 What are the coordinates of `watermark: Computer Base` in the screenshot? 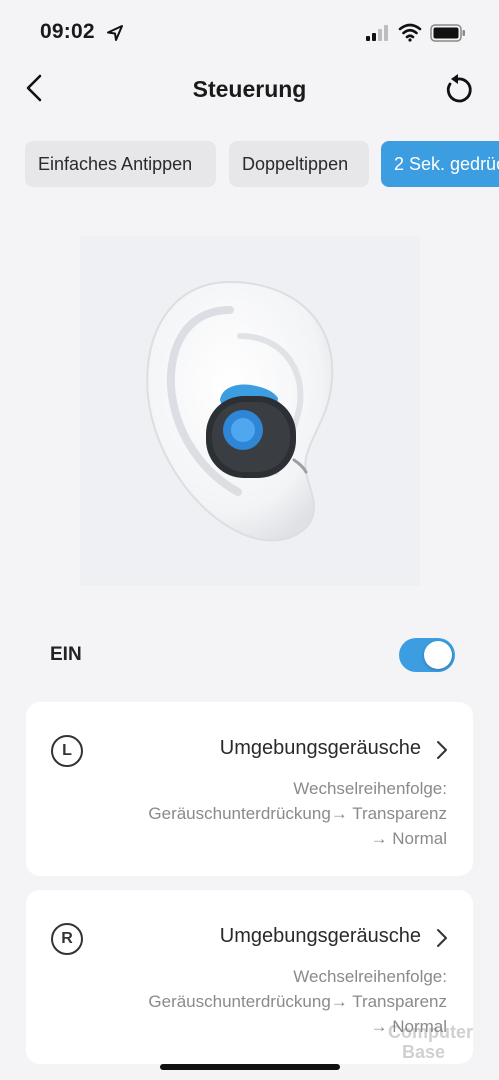 It's located at (440, 1045).